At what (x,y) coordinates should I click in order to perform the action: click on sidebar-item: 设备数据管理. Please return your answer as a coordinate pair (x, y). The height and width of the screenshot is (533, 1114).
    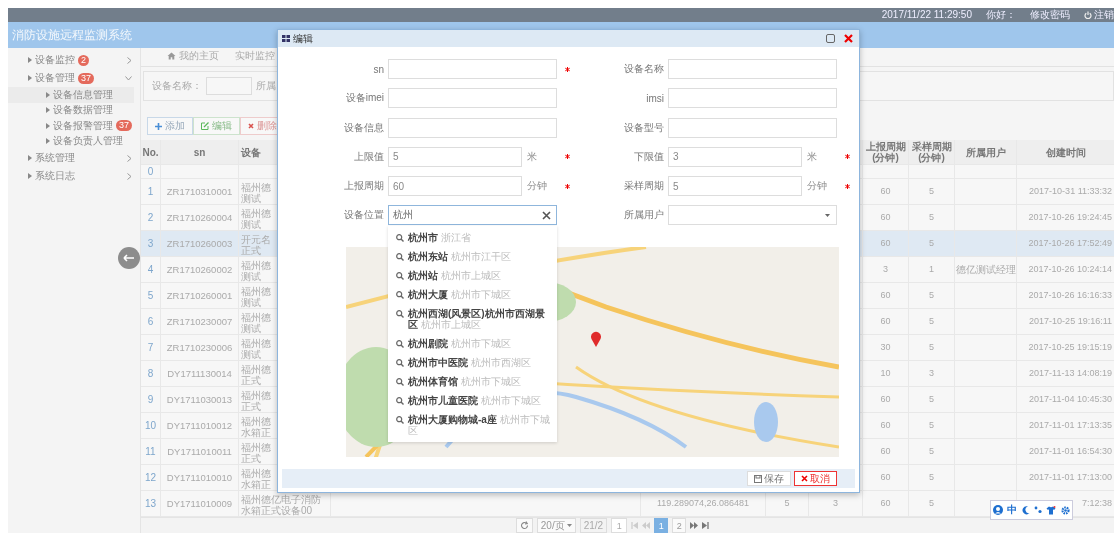
    Looking at the image, I should click on (71, 110).